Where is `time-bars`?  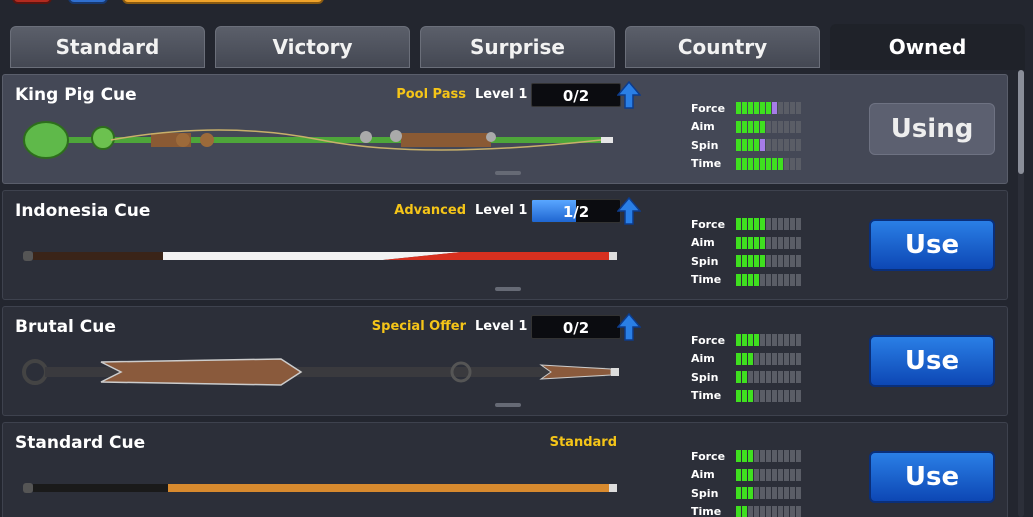
time-bars is located at coordinates (768, 279).